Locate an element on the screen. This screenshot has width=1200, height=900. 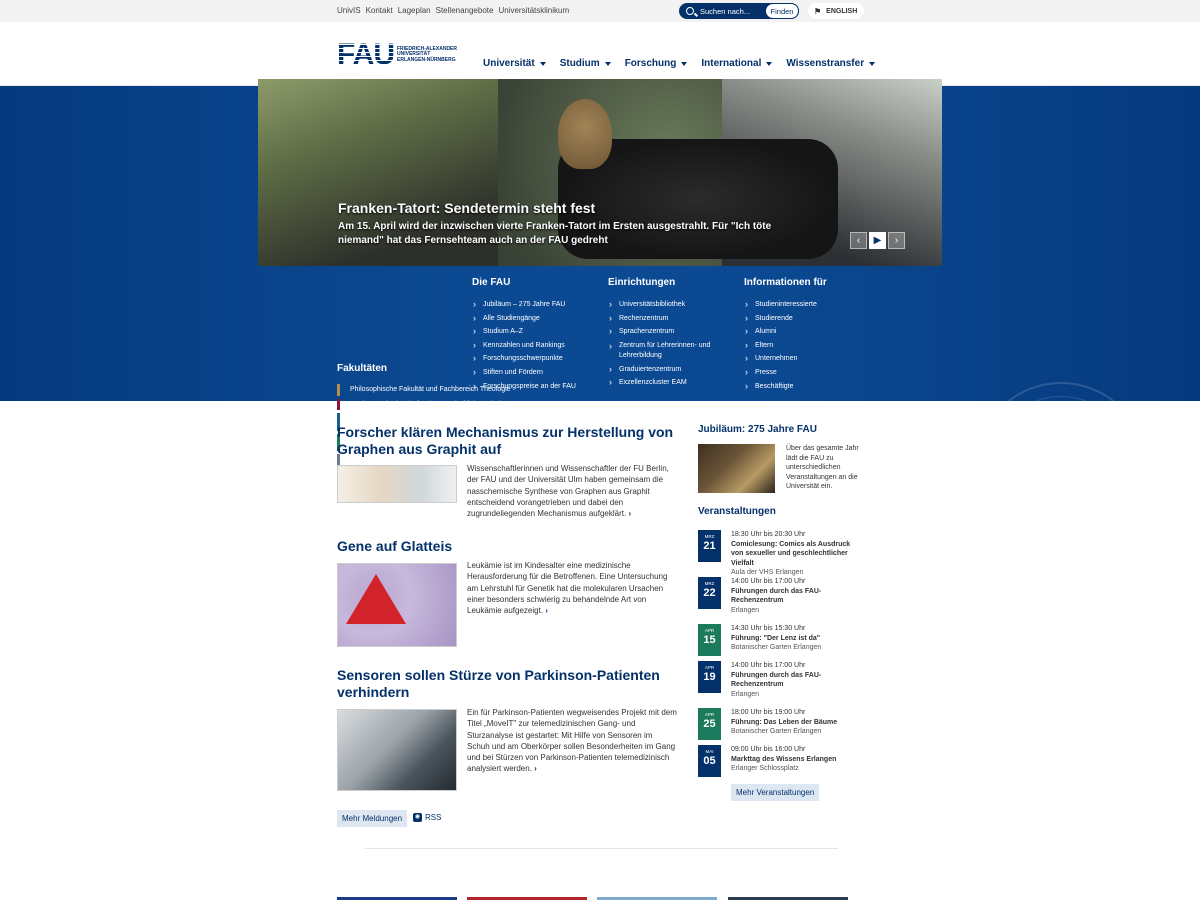
search-box: Finden is located at coordinates (739, 11).